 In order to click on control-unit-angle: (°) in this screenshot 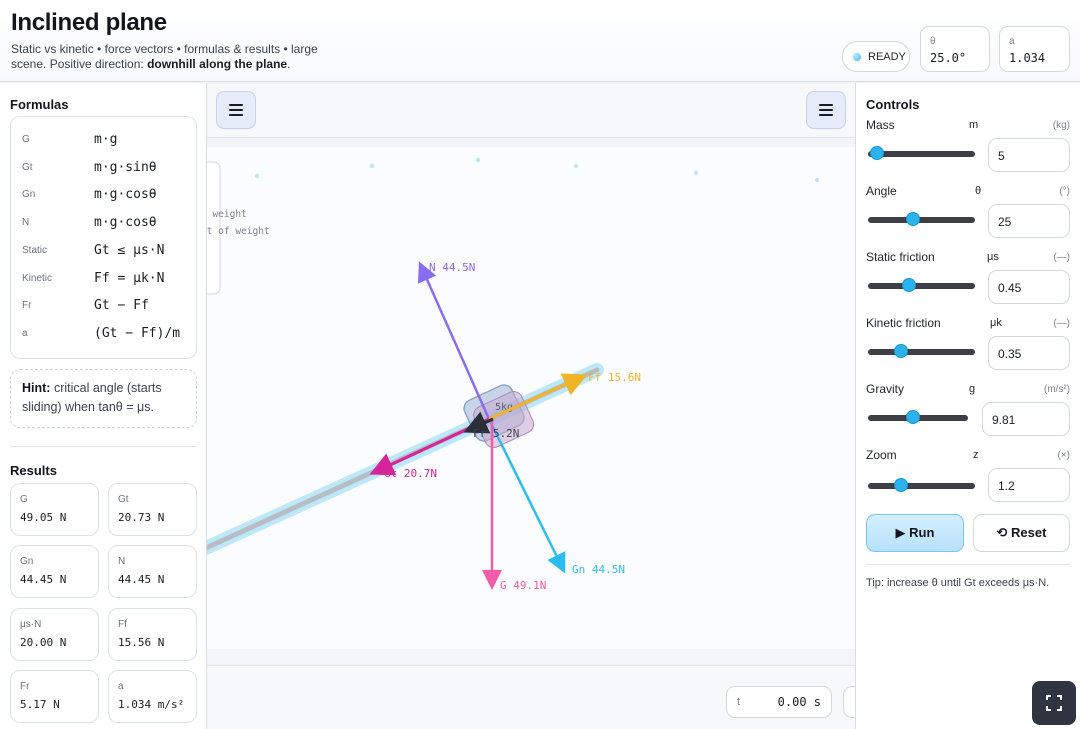, I will do `click(1064, 191)`.